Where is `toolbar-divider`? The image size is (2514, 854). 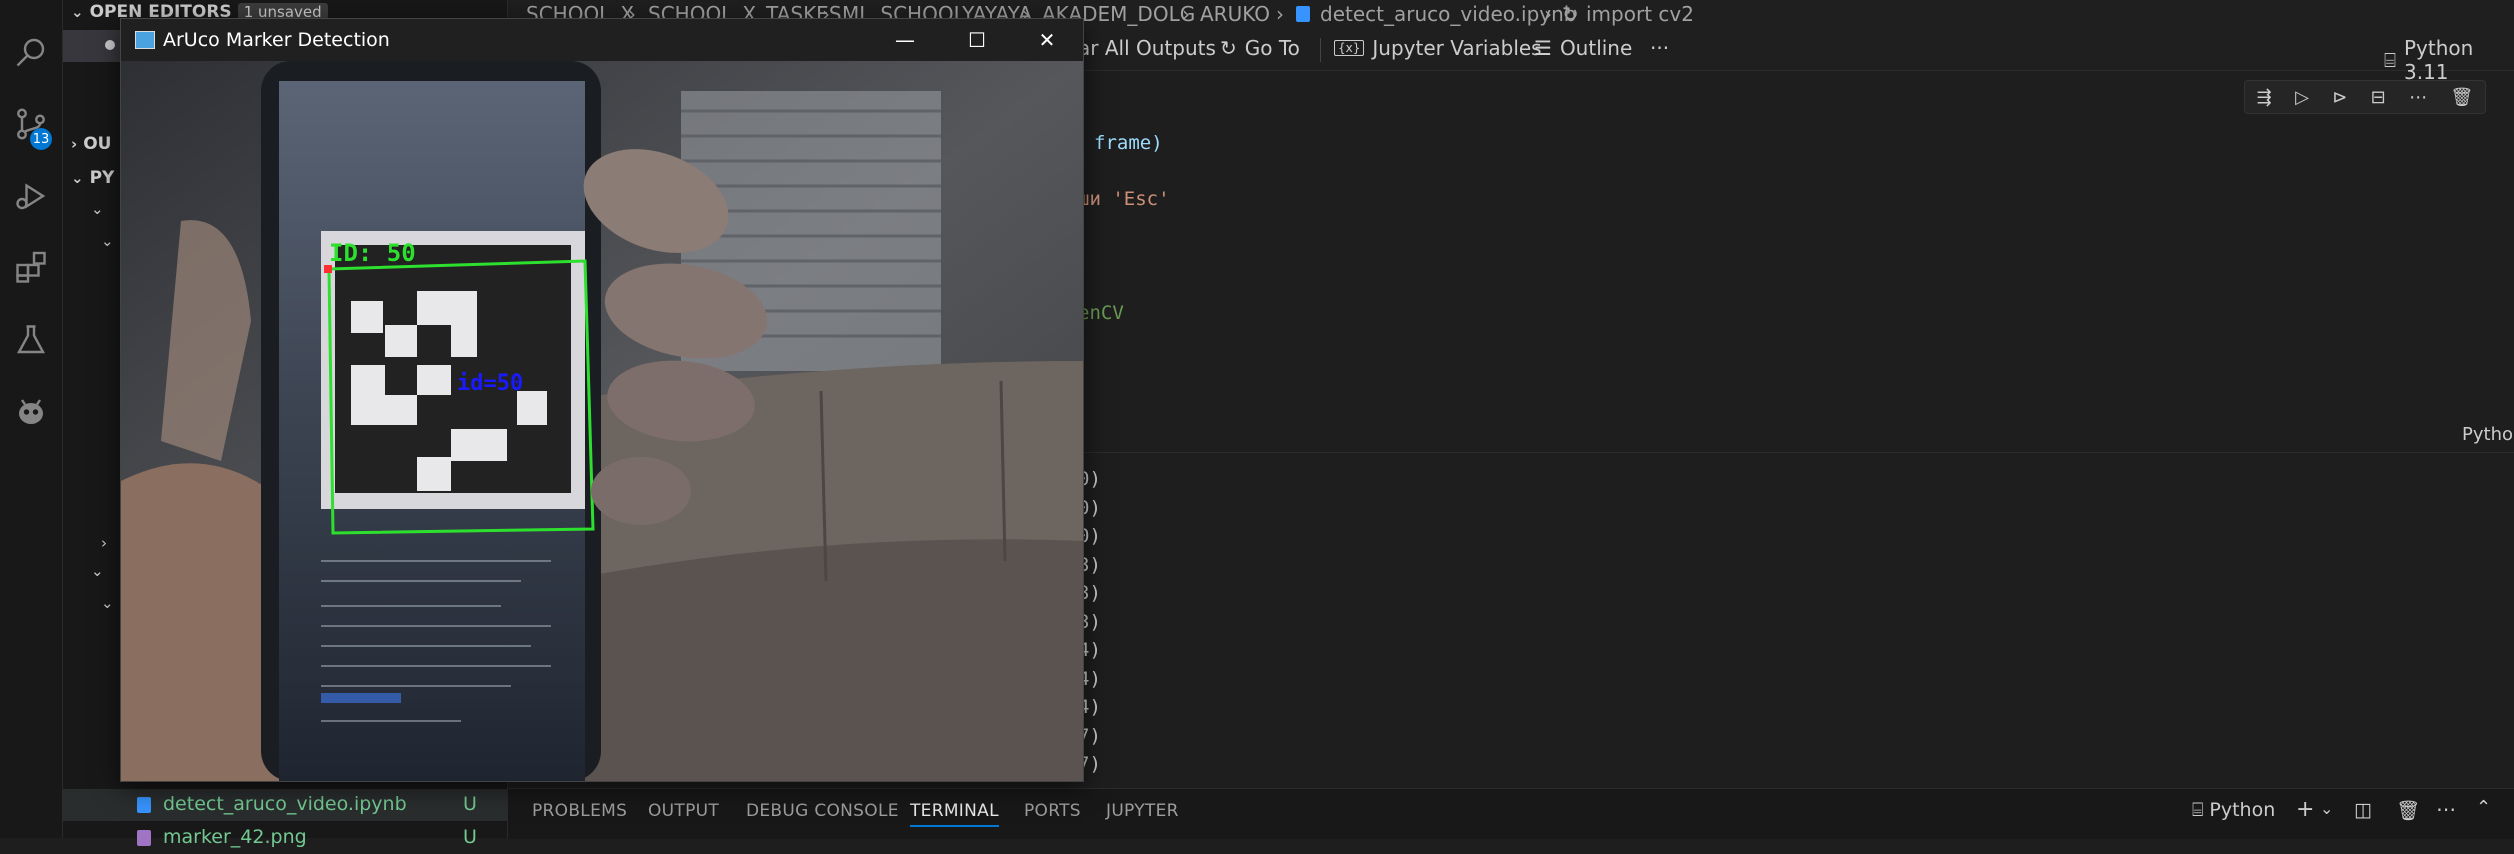 toolbar-divider is located at coordinates (1320, 50).